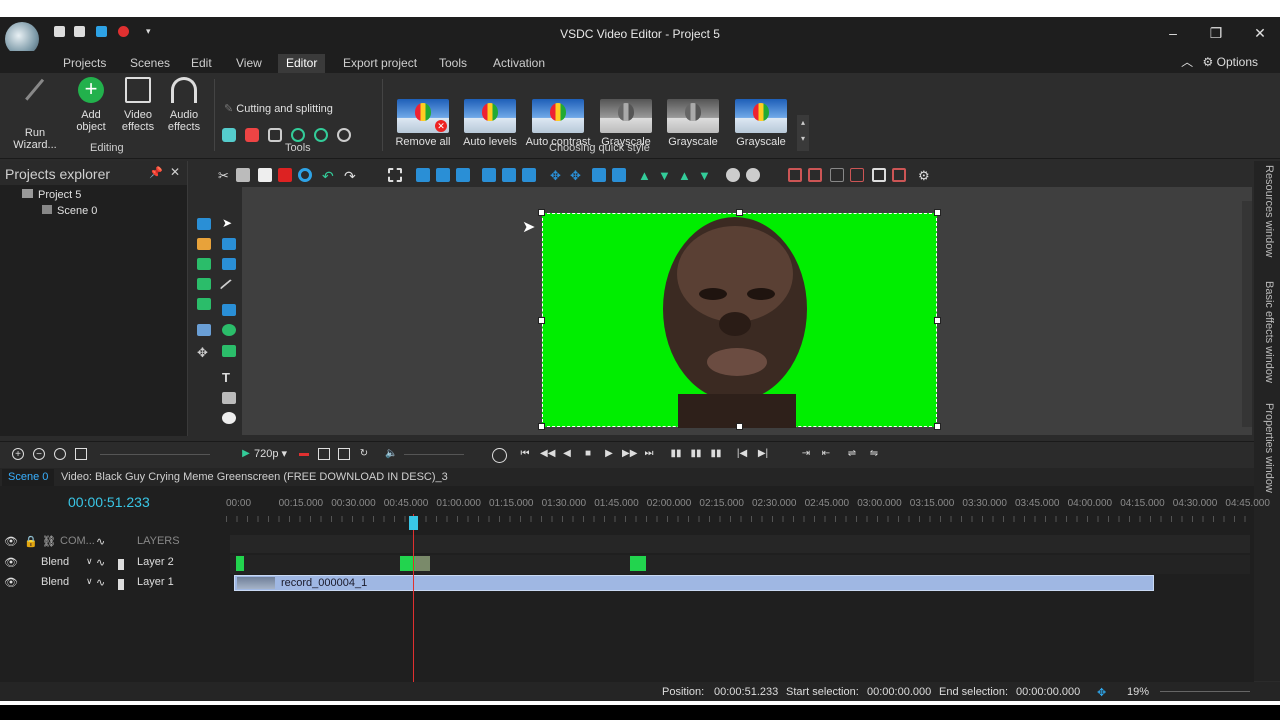 Image resolution: width=1280 pixels, height=720 pixels. What do you see at coordinates (599, 175) in the screenshot?
I see `fit-icon` at bounding box center [599, 175].